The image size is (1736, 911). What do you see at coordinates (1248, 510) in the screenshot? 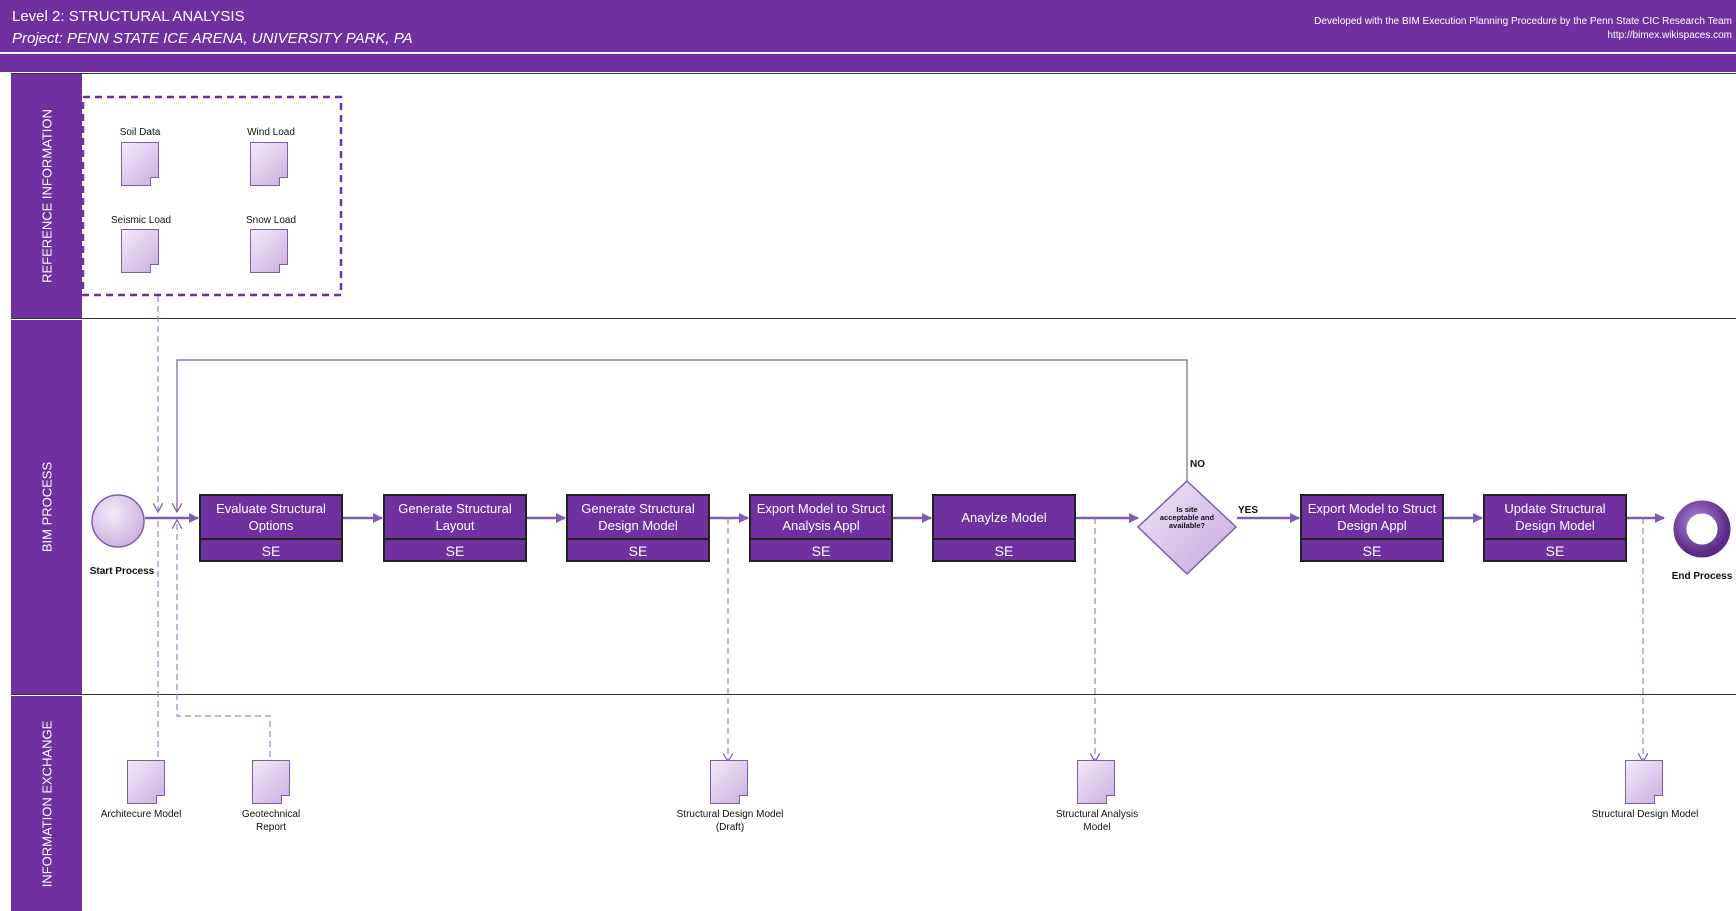
I see `decision-yes-label: YES` at bounding box center [1248, 510].